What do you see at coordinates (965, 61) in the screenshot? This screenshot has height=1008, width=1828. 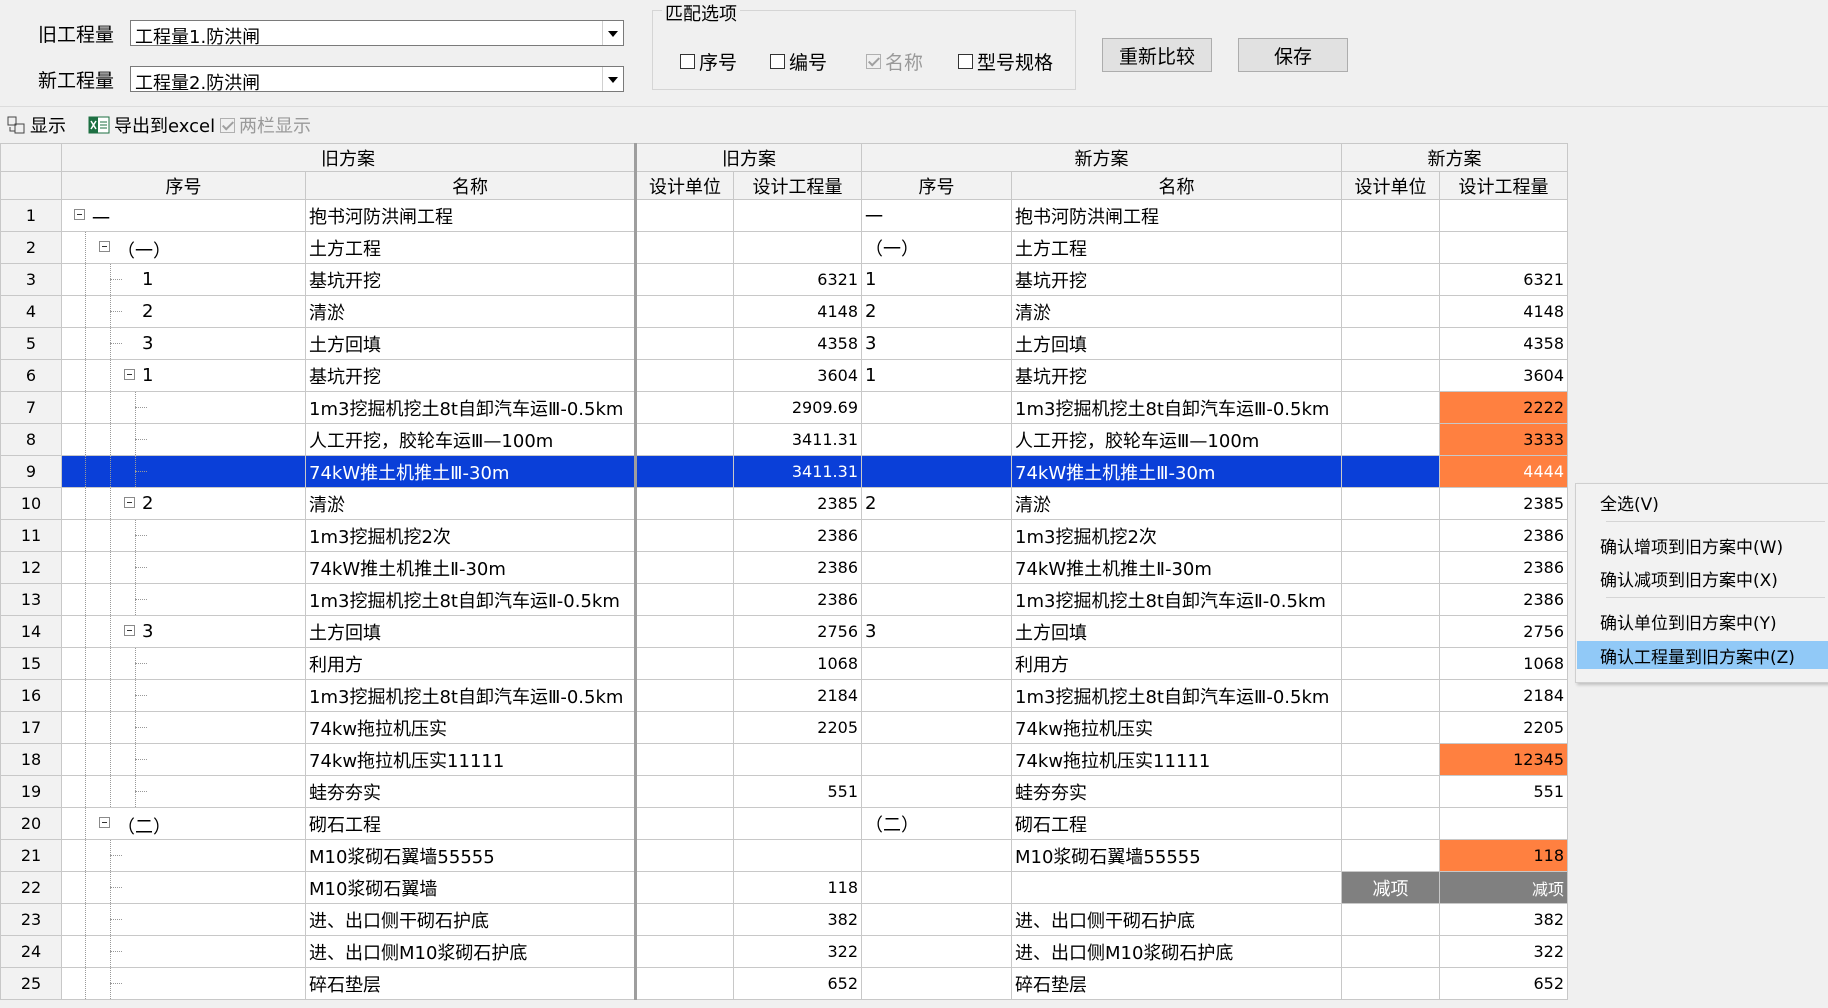 I see `checkbox` at bounding box center [965, 61].